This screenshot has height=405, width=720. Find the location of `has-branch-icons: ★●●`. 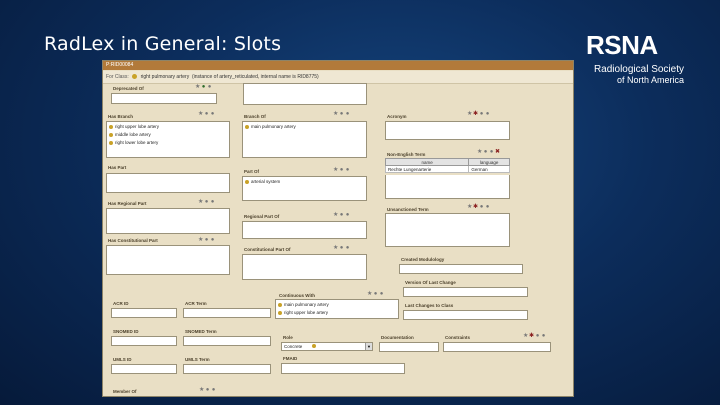

has-branch-icons: ★●● is located at coordinates (207, 113).